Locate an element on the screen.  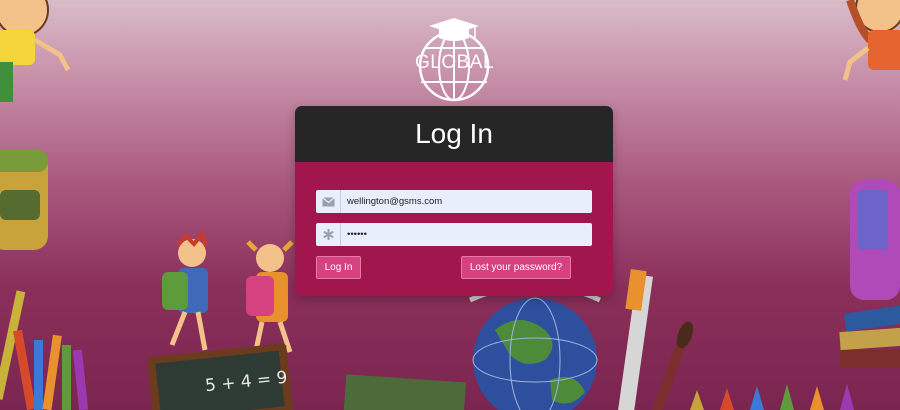
globe-illustration is located at coordinates (535, 346).